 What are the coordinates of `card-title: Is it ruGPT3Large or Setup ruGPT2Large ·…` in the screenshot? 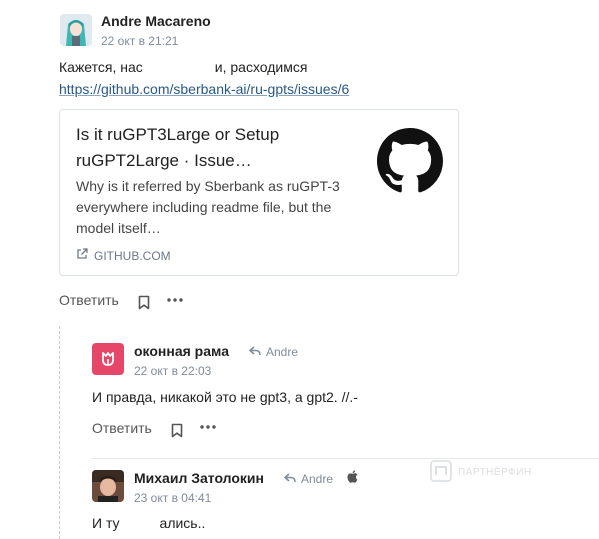 It's located at (208, 148).